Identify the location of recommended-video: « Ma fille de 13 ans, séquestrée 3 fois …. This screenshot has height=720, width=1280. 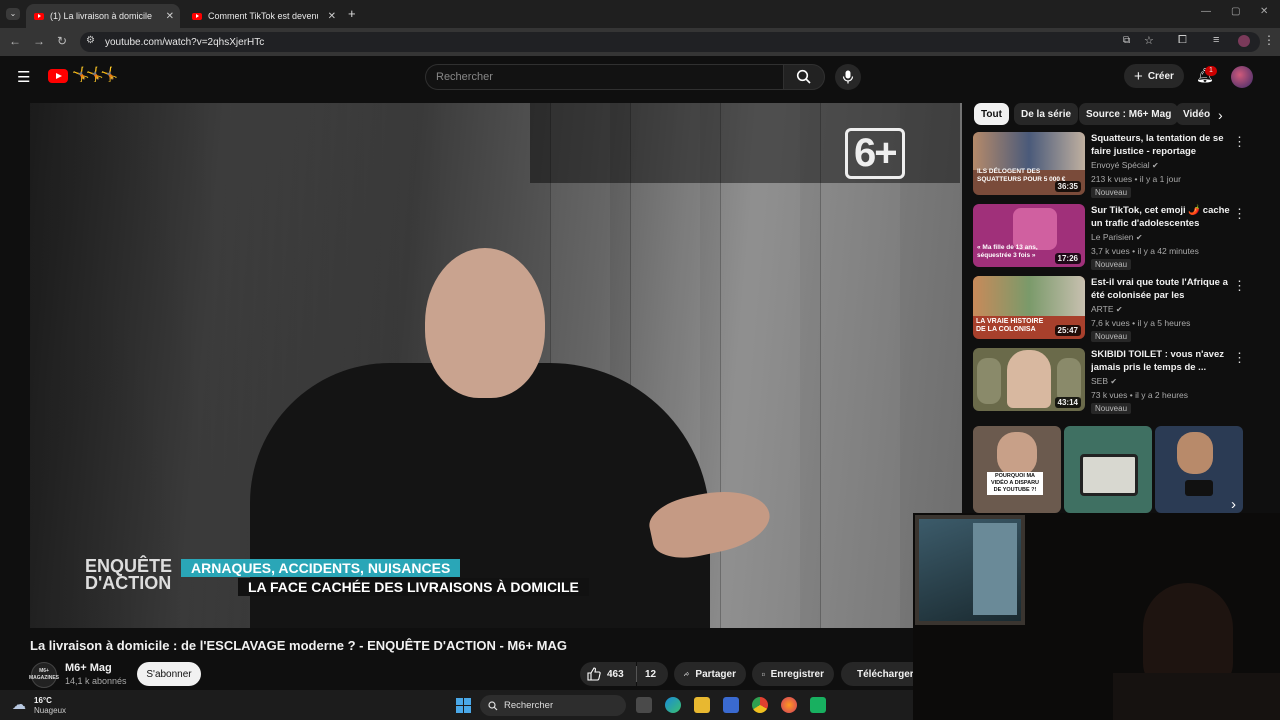
(1123, 237).